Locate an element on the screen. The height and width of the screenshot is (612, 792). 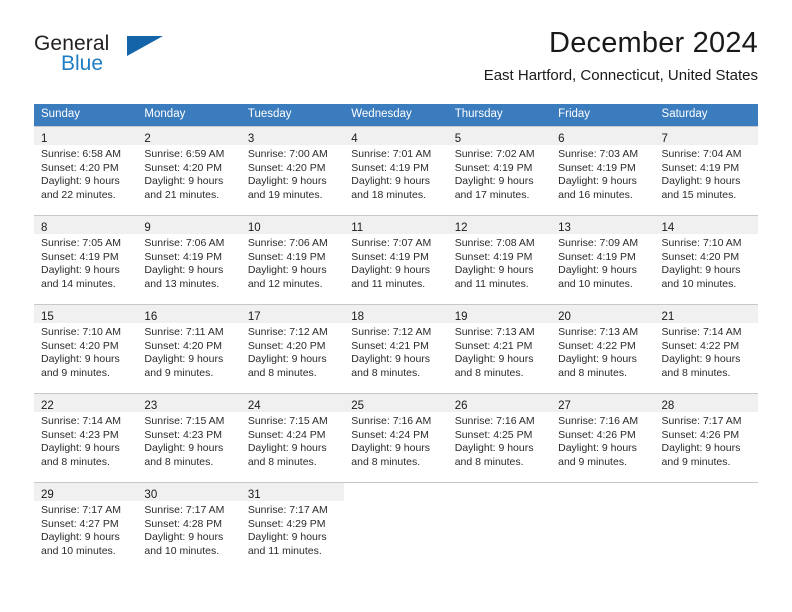
sunrise-text: Sunrise: 6:59 AM is located at coordinates (184, 154).